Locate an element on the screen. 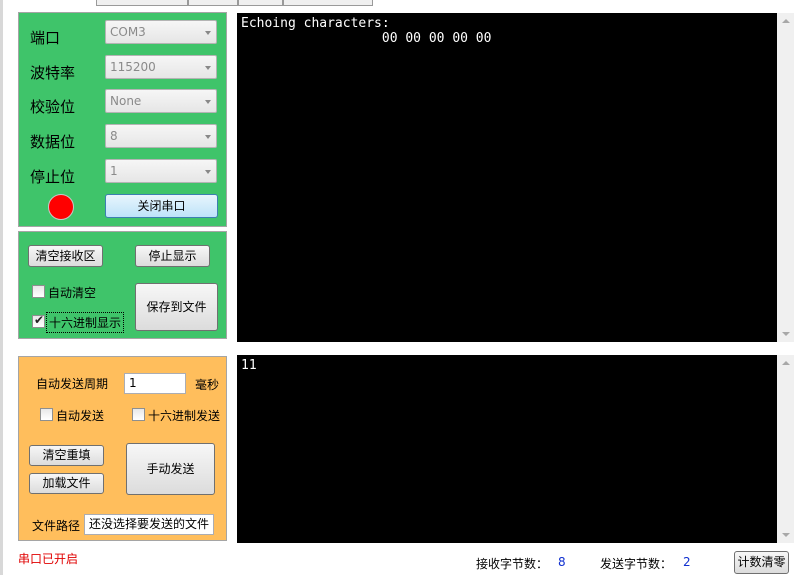 Image resolution: width=796 pixels, height=575 pixels. manual-send-button: 手动发送 is located at coordinates (170, 469).